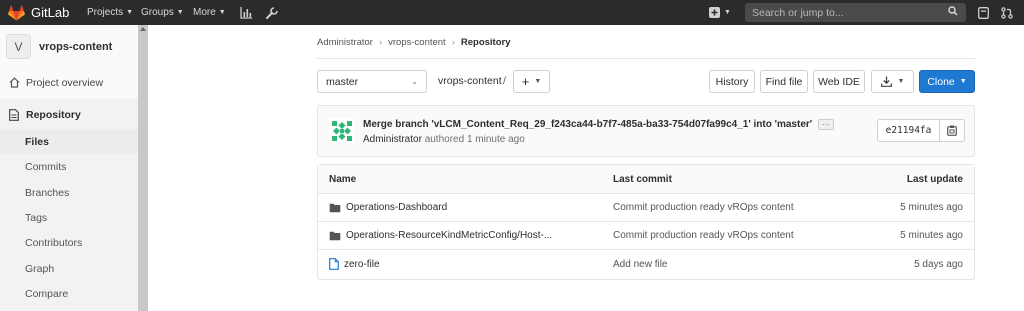  I want to click on clipboard-icon, so click(952, 130).